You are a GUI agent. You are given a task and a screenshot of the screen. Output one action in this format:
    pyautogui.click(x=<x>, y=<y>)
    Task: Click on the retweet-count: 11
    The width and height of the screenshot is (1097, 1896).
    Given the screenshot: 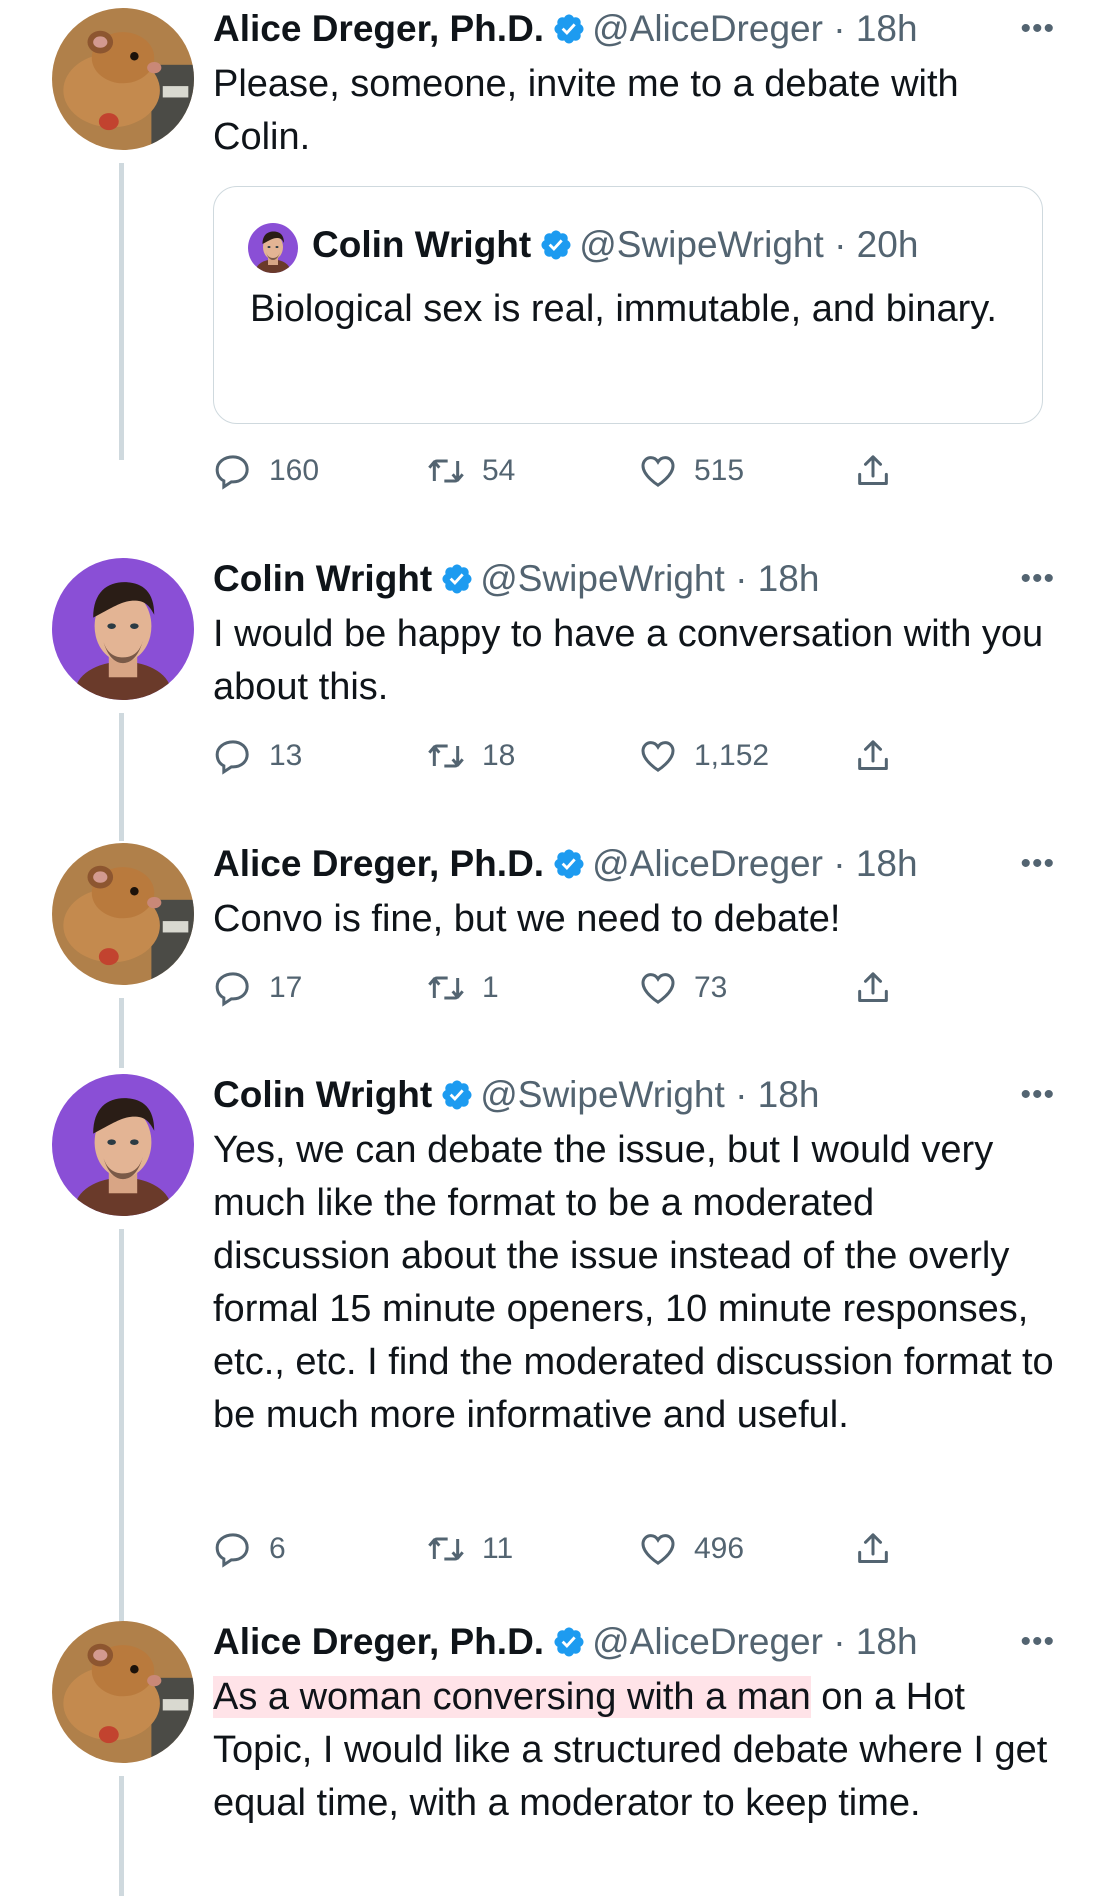 What is the action you would take?
    pyautogui.click(x=498, y=1548)
    